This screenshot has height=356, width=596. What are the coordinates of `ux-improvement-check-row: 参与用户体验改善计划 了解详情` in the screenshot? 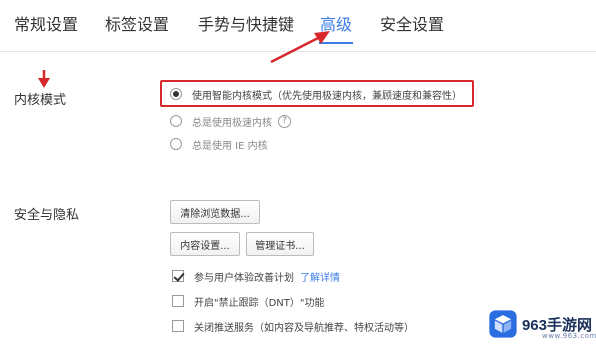 It's located at (256, 276).